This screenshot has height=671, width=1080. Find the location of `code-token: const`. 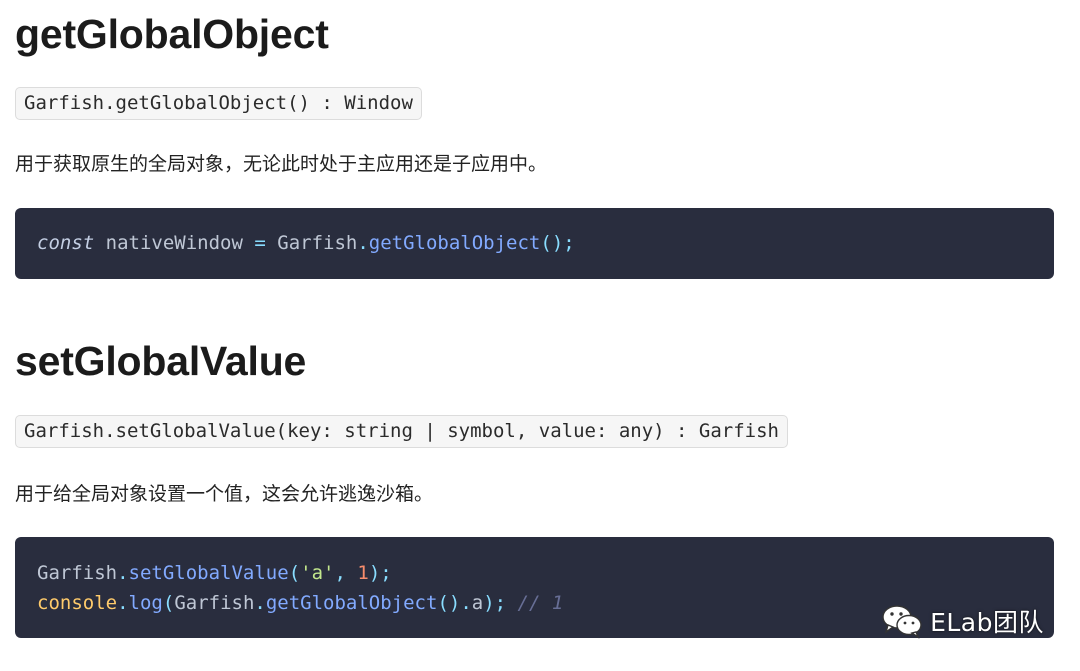

code-token: const is located at coordinates (66, 243).